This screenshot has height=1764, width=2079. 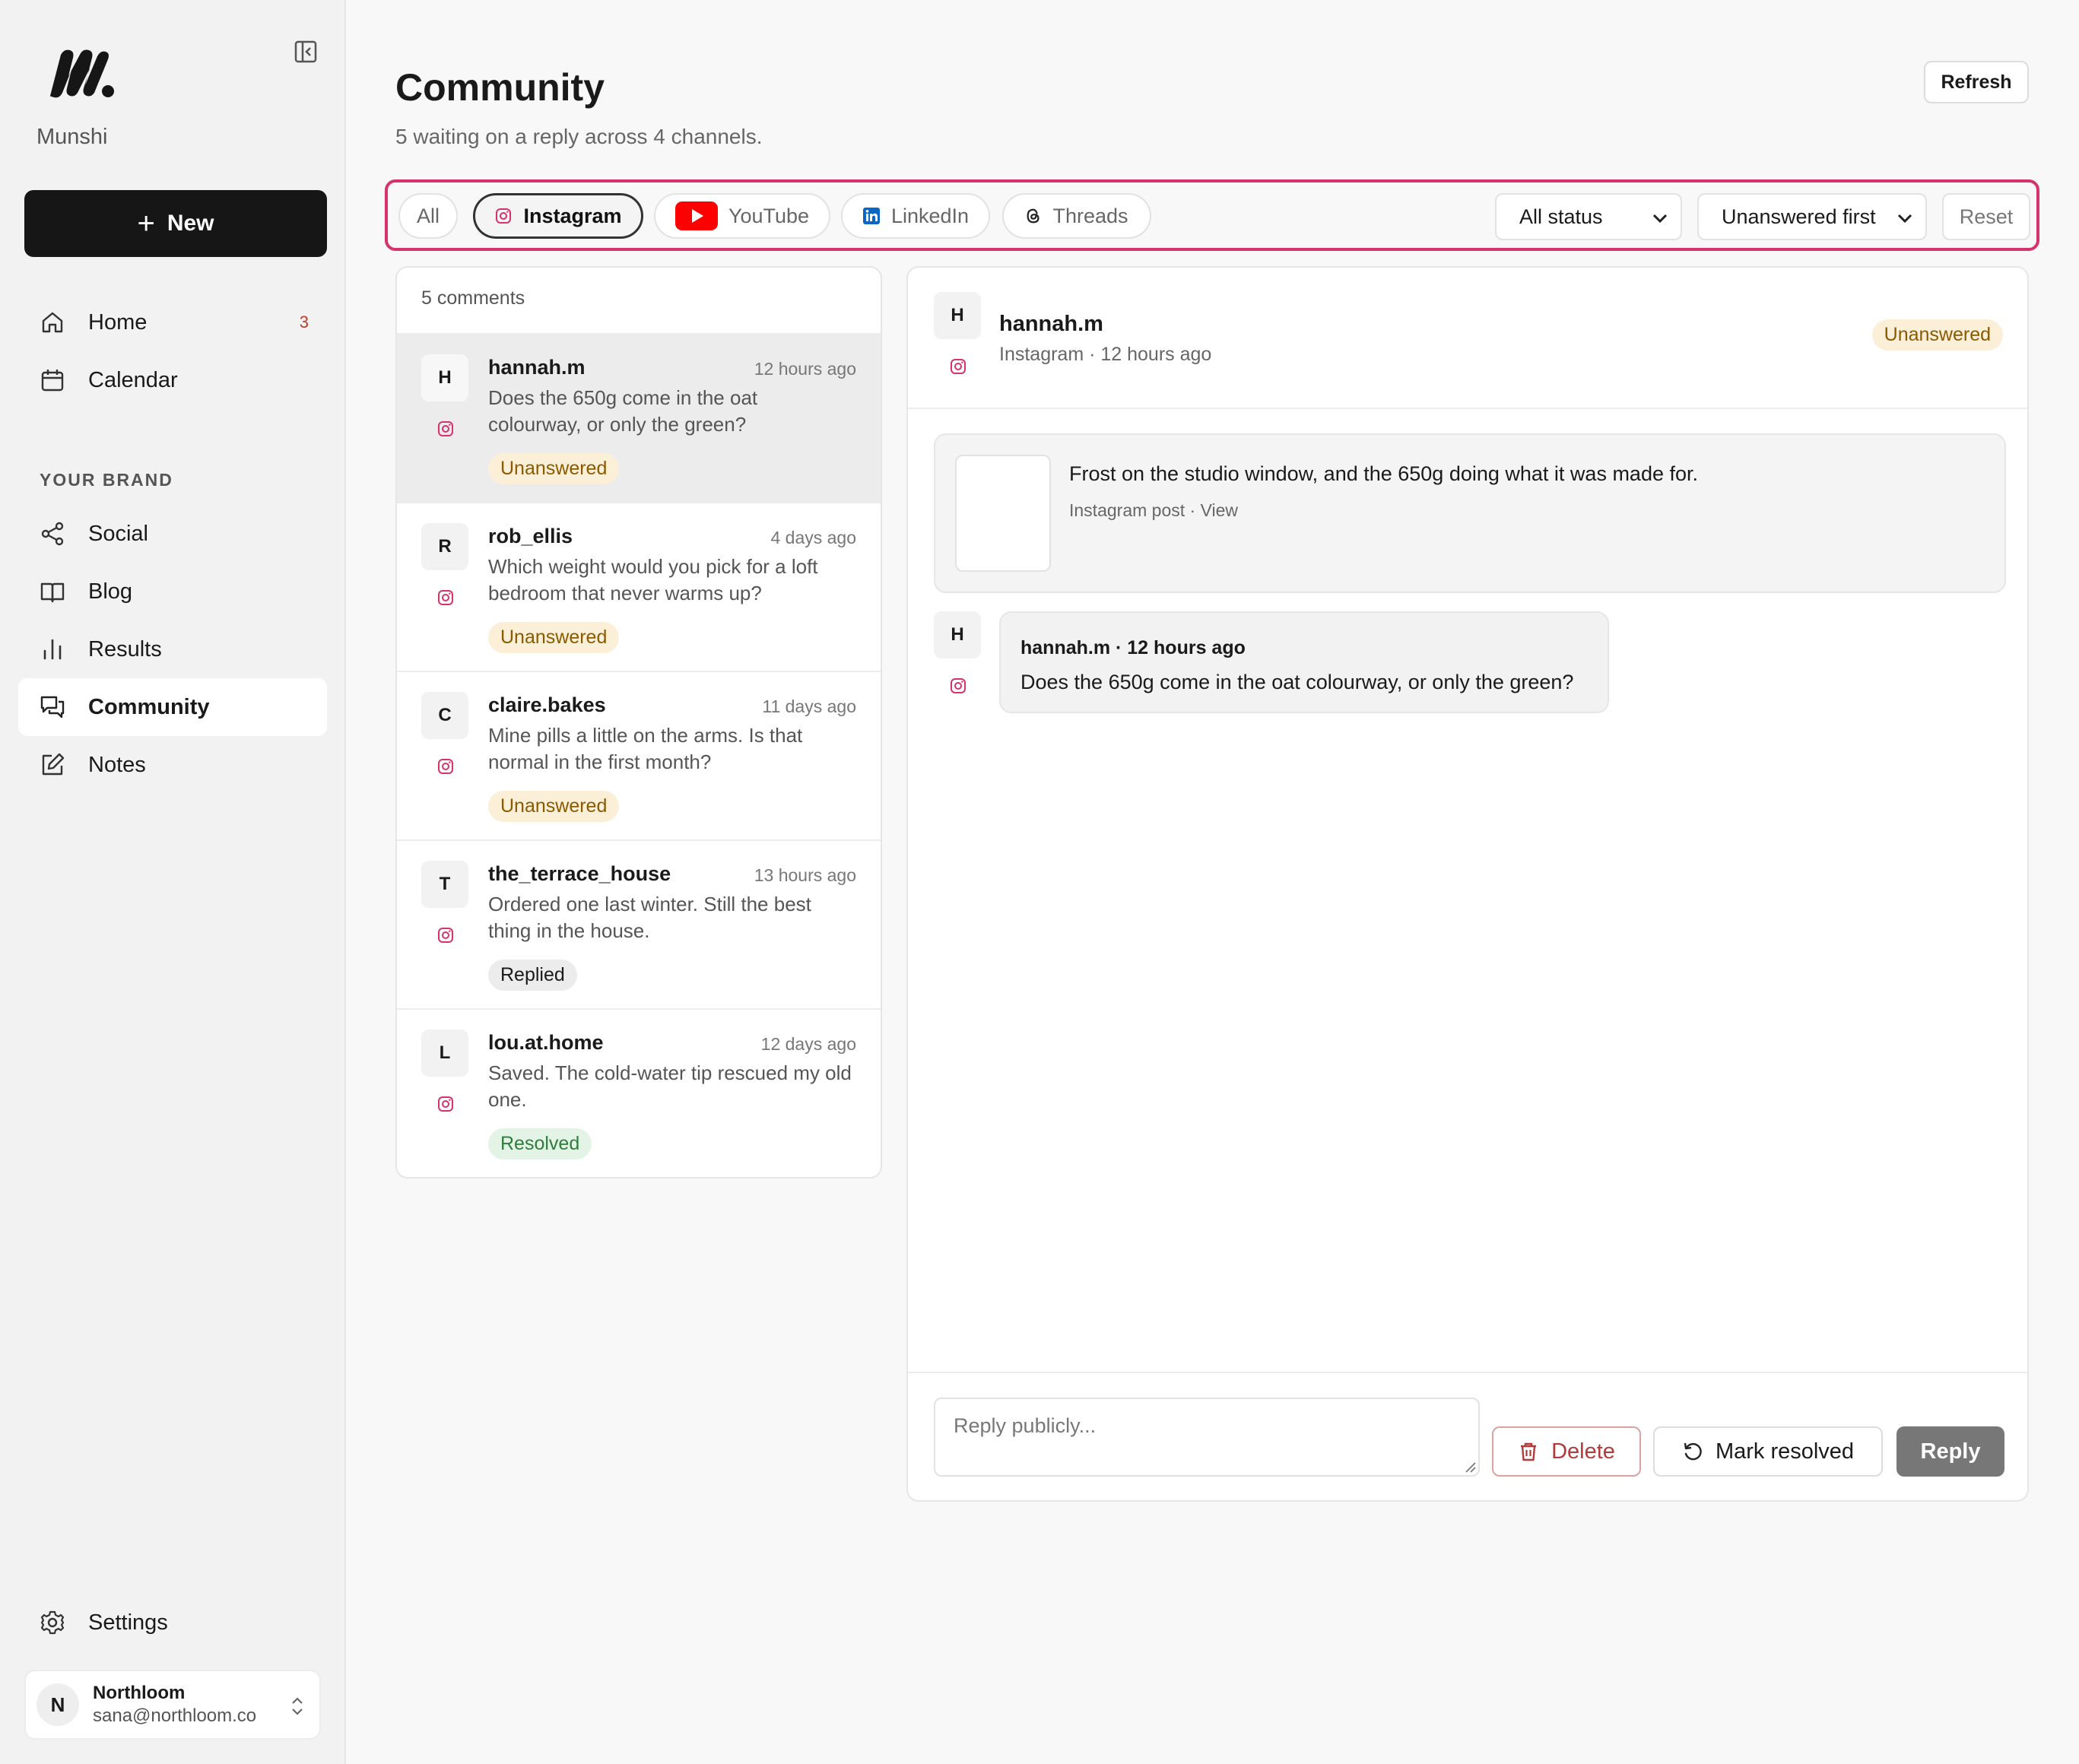 What do you see at coordinates (444, 1053) in the screenshot?
I see `avatar: L` at bounding box center [444, 1053].